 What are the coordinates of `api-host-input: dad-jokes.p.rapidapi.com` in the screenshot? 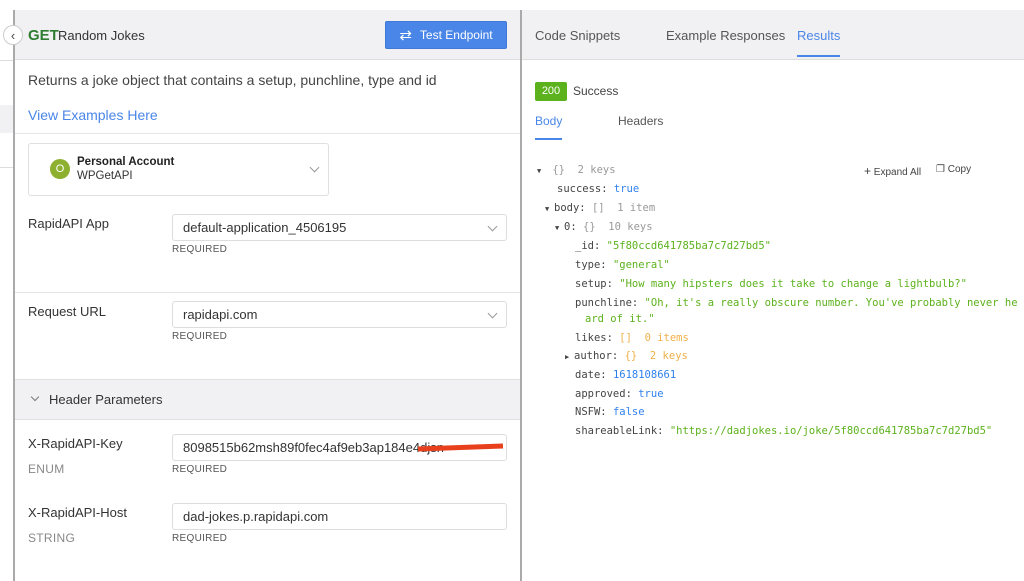 It's located at (339, 516).